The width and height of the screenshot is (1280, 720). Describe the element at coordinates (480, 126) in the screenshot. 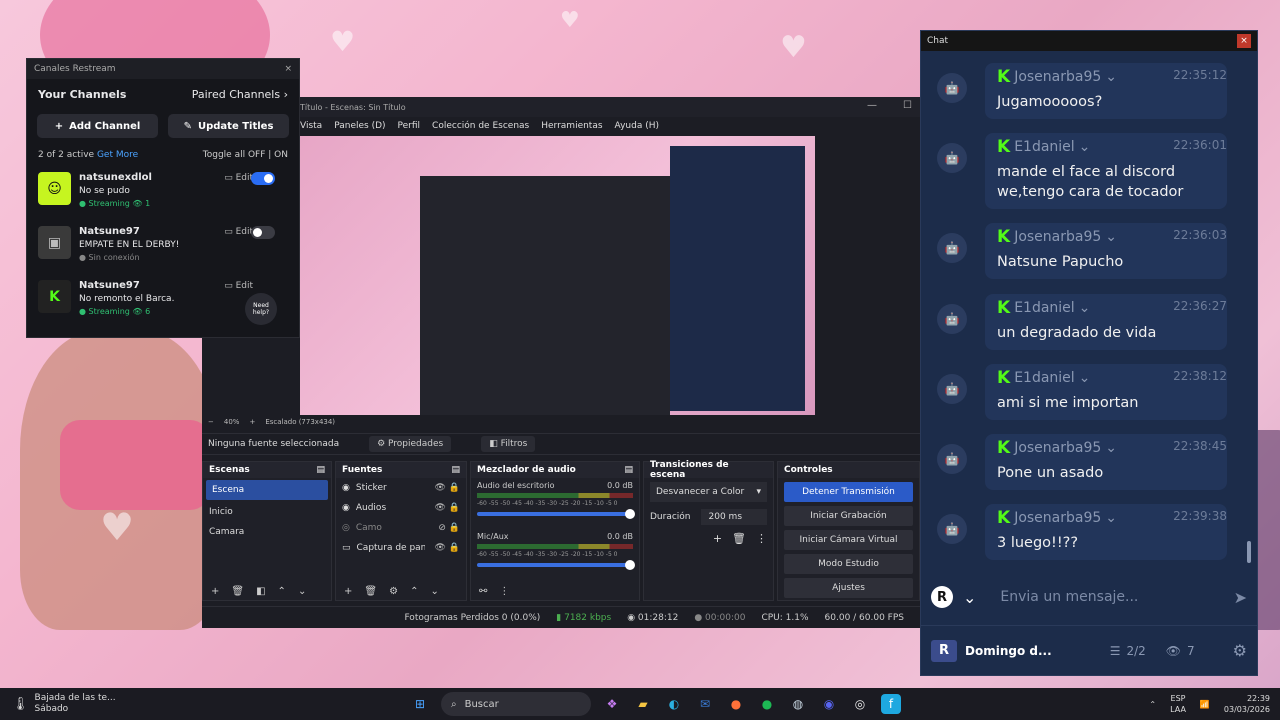

I see `menu-coleccion: Colección de Escenas` at that location.